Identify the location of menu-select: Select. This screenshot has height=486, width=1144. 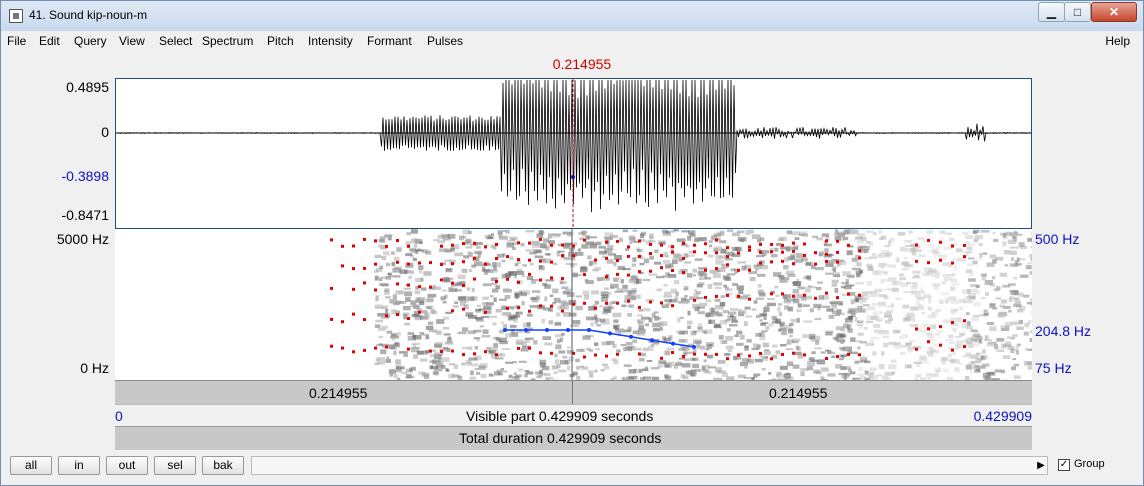
(175, 41).